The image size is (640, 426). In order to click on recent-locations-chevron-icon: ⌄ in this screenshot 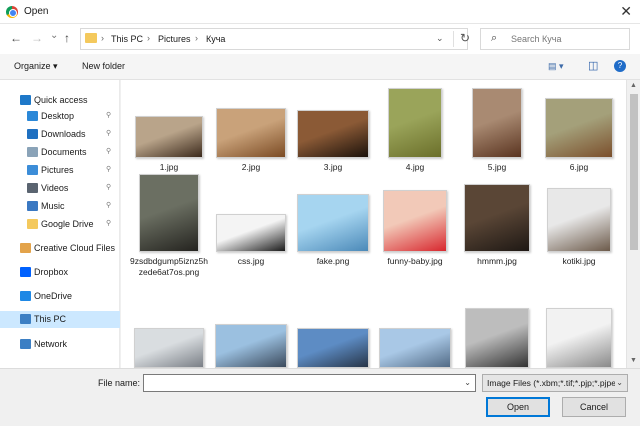, I will do `click(54, 35)`.